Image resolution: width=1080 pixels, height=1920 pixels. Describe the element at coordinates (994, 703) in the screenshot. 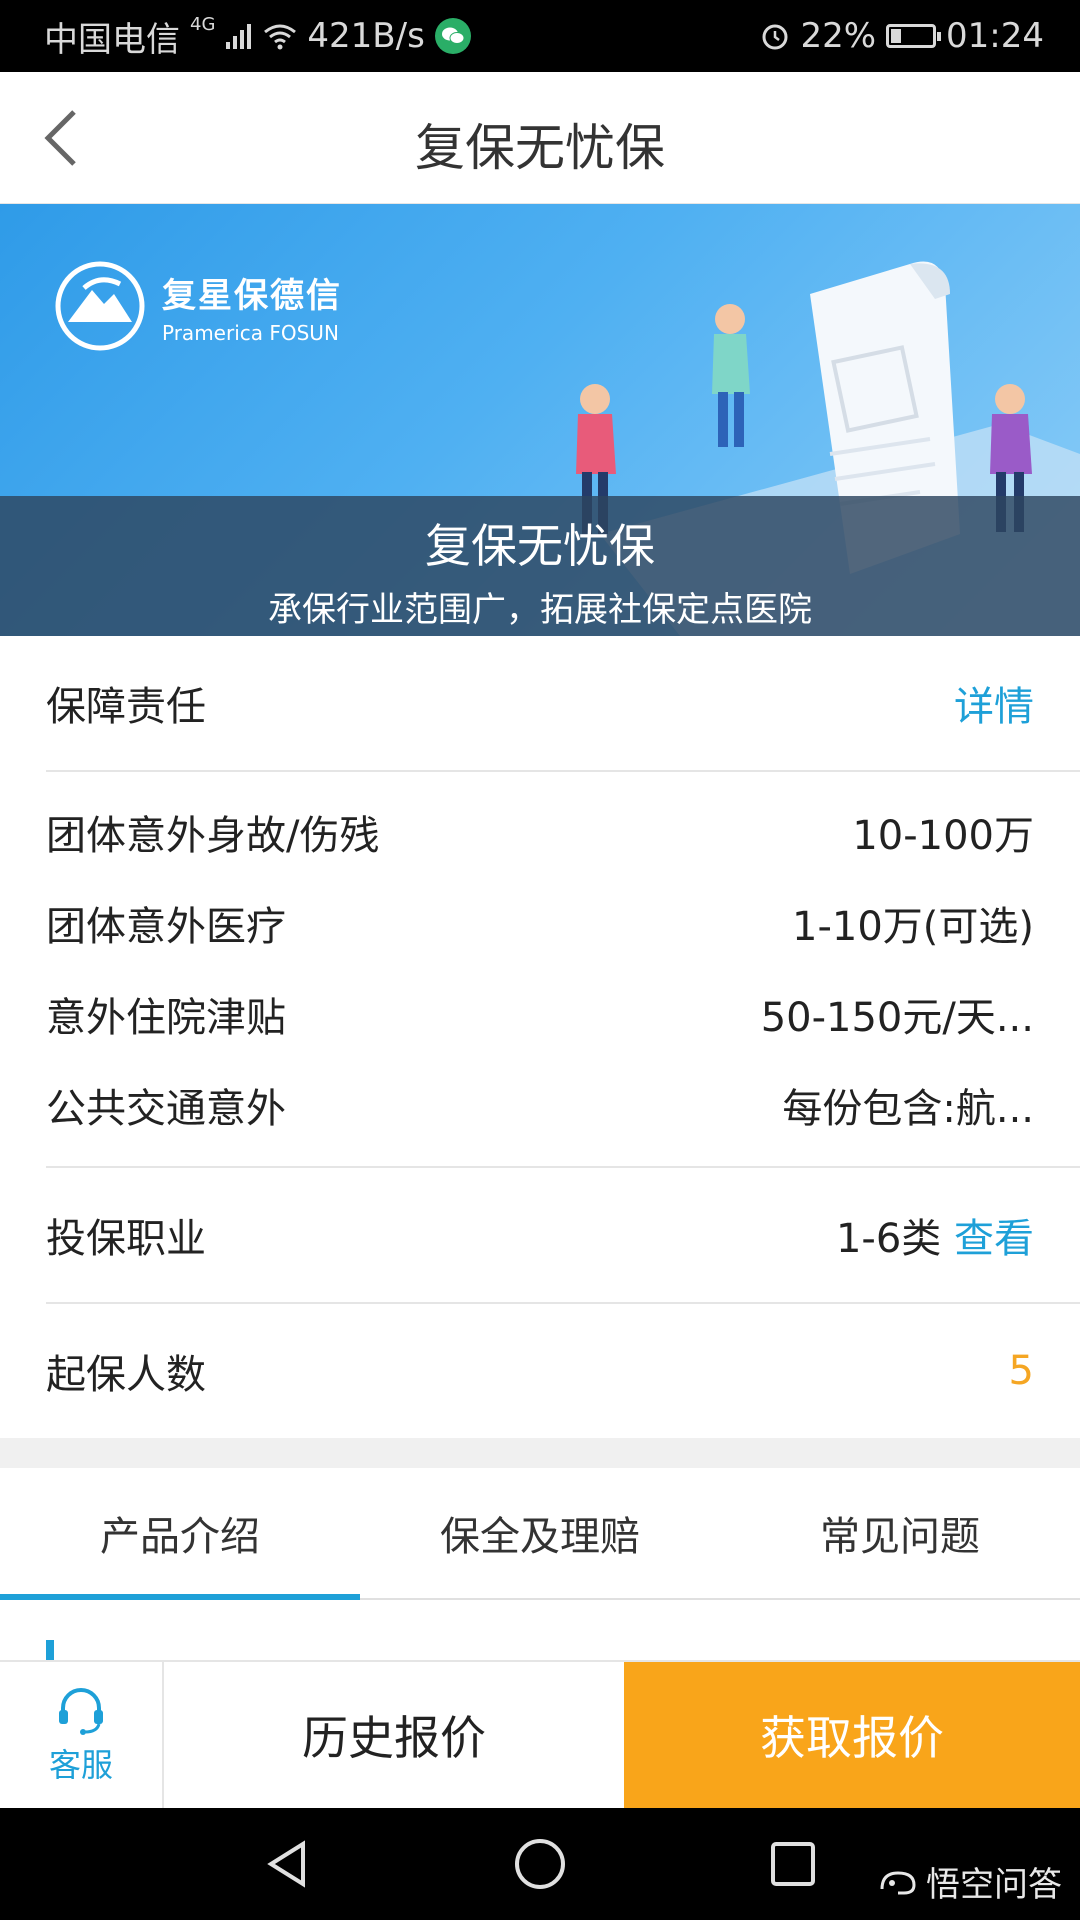

I see `coverage-details-link: 详情` at that location.